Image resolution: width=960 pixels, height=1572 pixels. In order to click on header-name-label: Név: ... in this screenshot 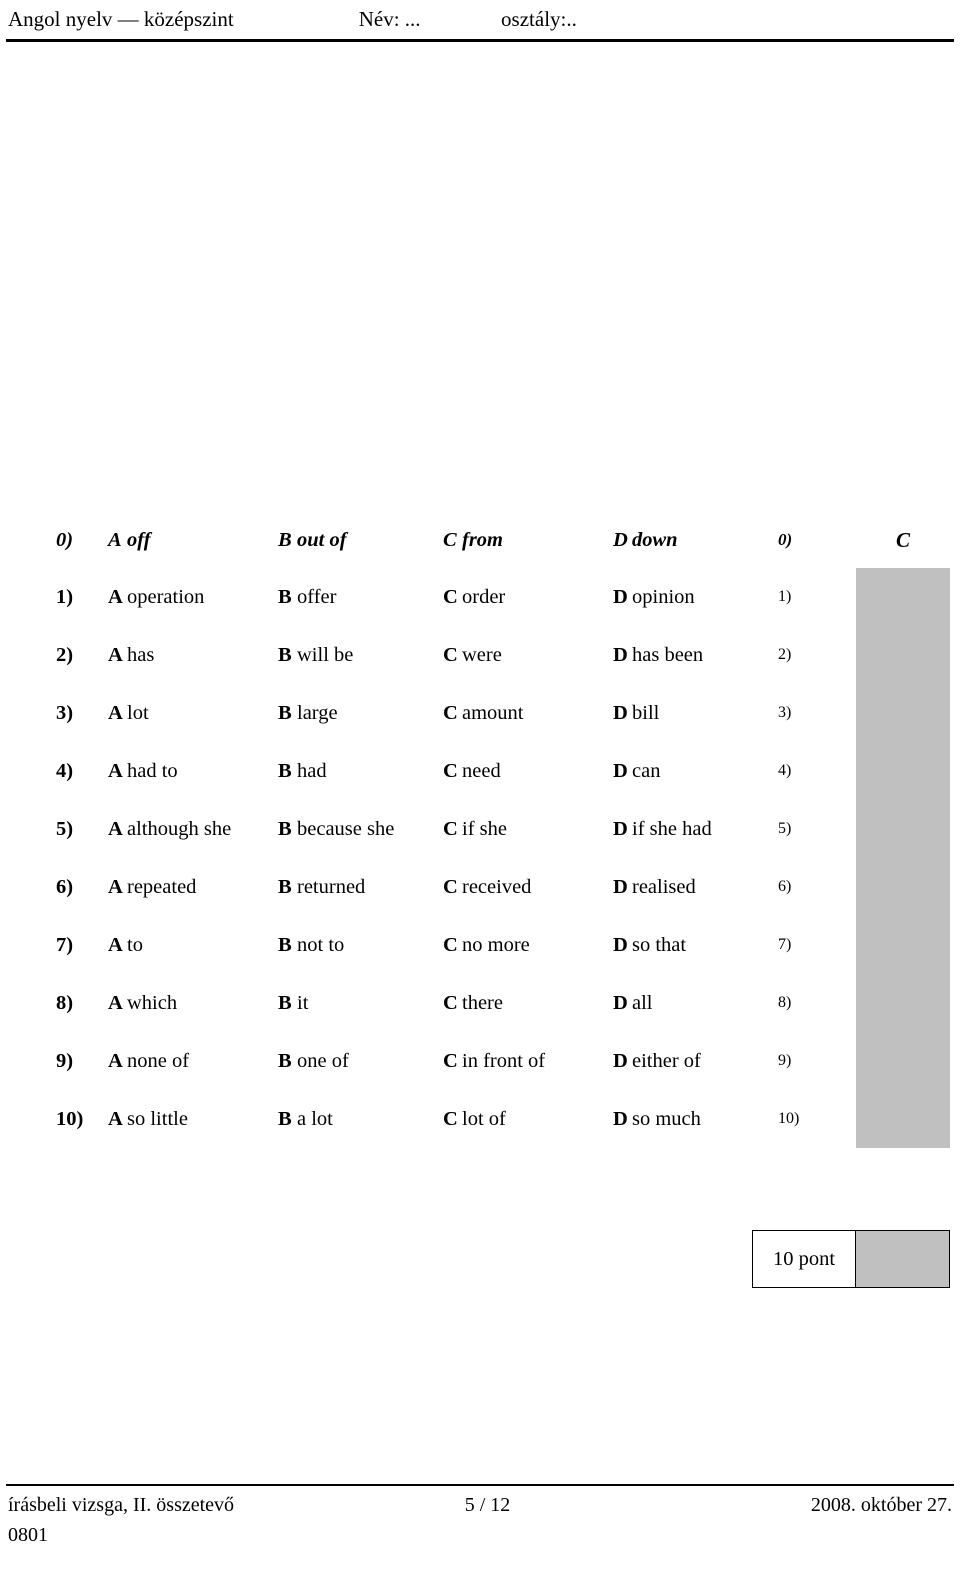, I will do `click(389, 19)`.